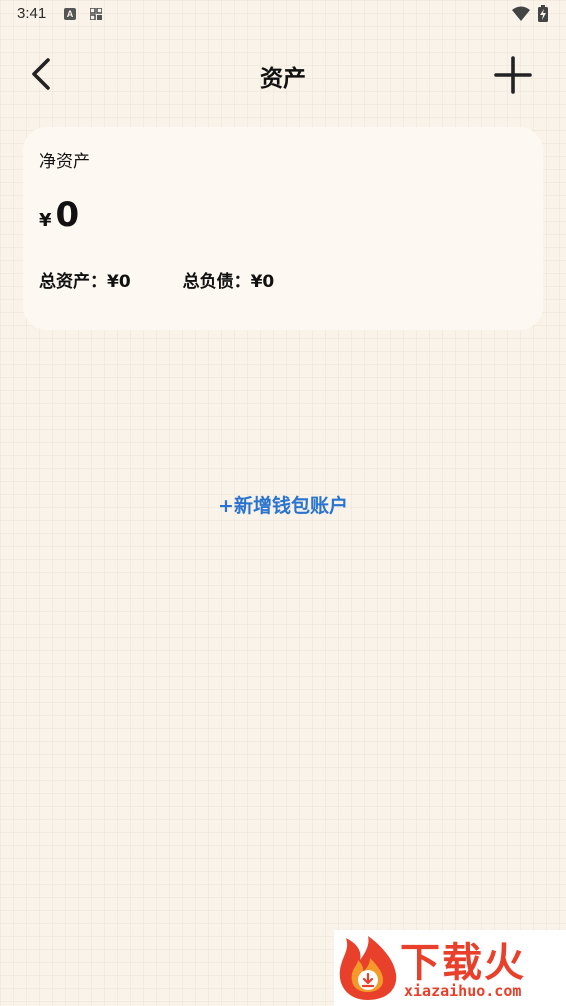  Describe the element at coordinates (228, 282) in the screenshot. I see `total-liabilities: 总负债：¥0` at that location.